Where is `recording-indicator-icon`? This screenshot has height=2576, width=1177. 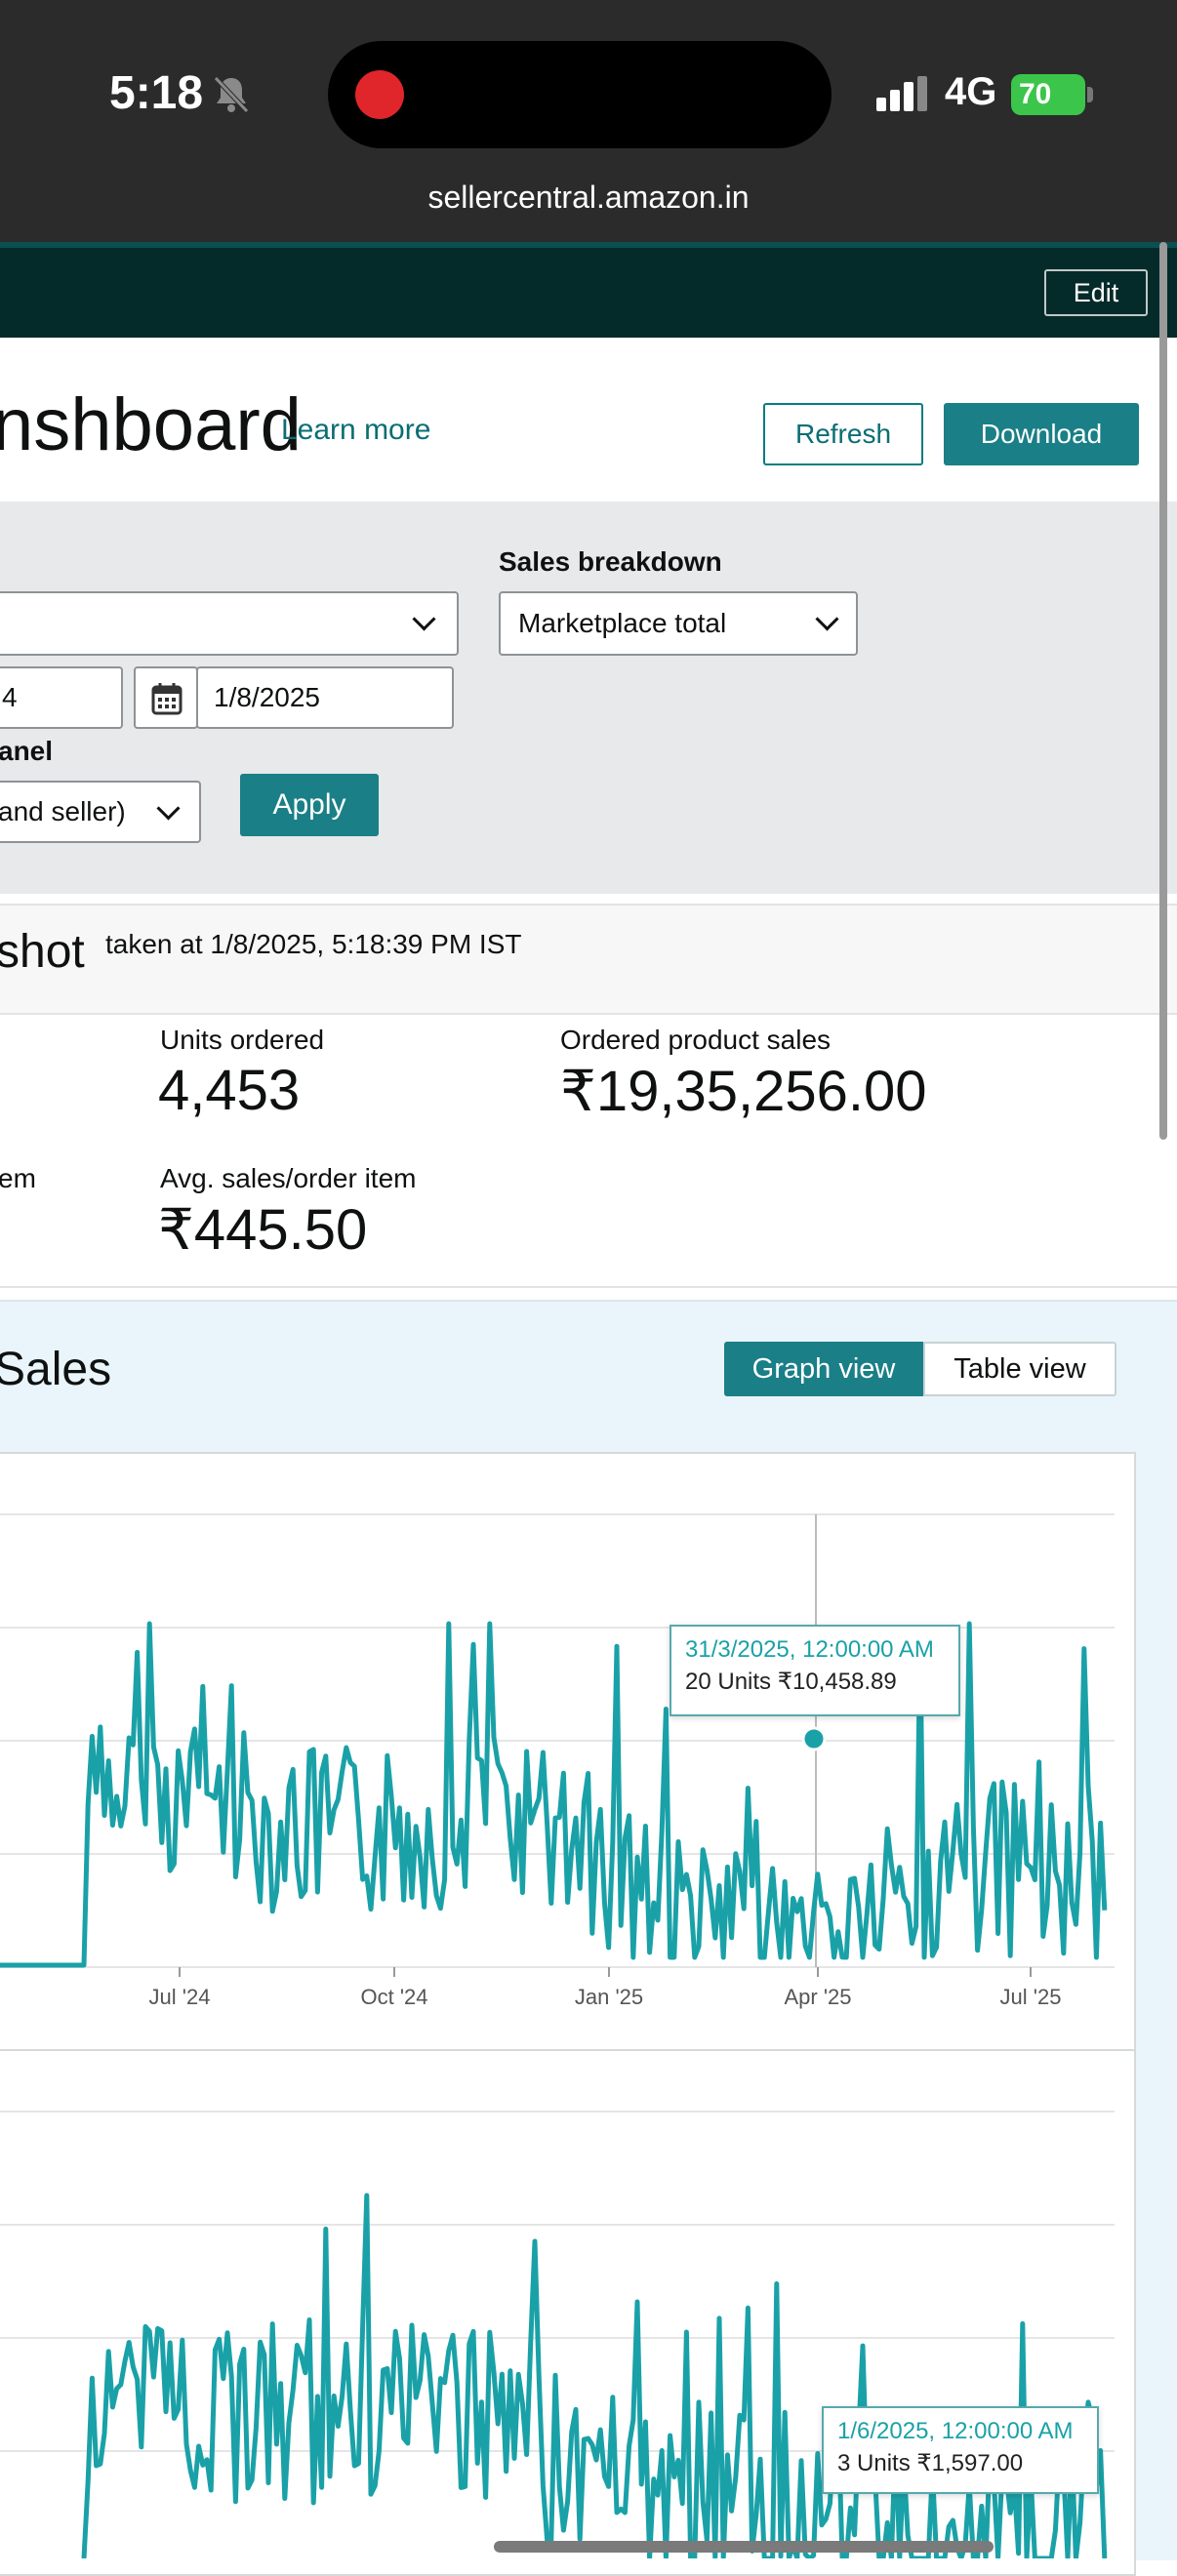 recording-indicator-icon is located at coordinates (379, 94).